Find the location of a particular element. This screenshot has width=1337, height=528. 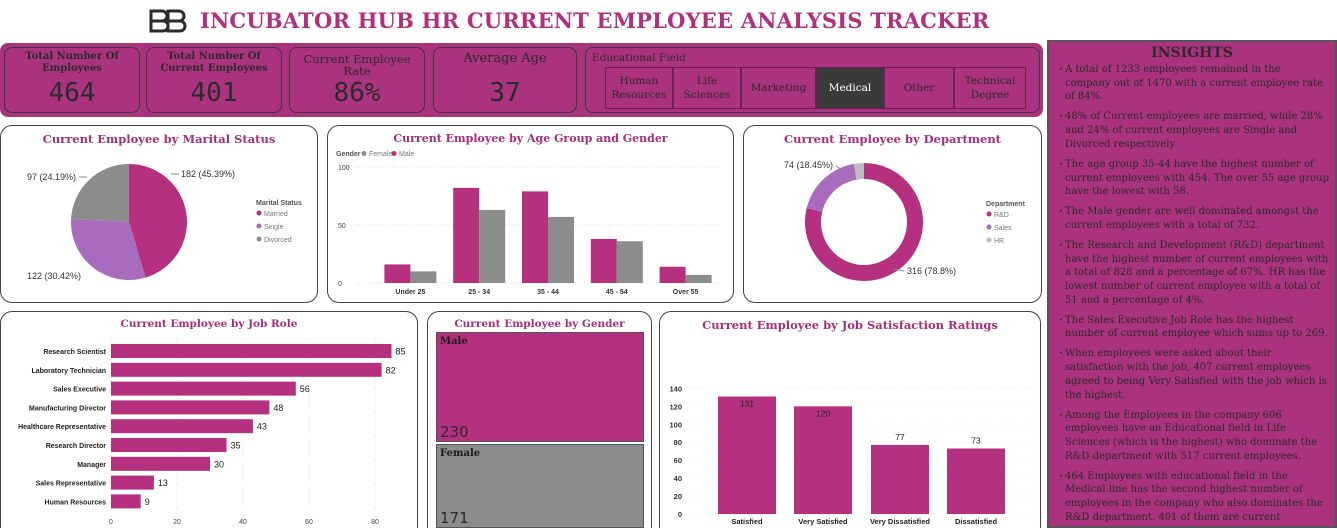

treemap-label: Female is located at coordinates (460, 454).